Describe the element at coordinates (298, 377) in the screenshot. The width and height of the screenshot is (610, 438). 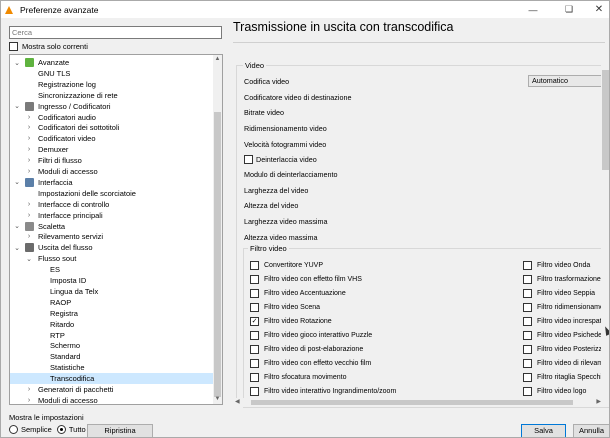
I see `filter-checkbox-item: Filtro sfocatura movimento` at that location.